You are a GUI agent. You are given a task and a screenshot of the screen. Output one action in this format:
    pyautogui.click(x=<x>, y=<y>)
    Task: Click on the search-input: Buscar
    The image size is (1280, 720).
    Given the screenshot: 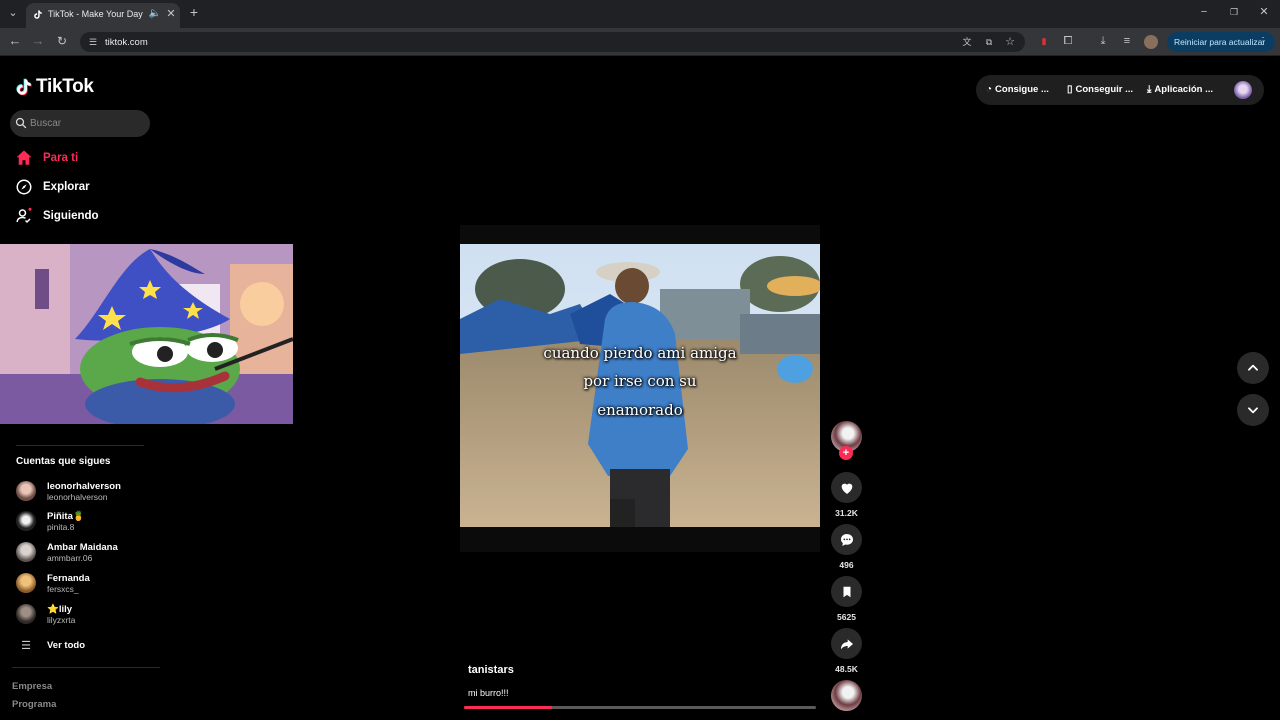 What is the action you would take?
    pyautogui.click(x=80, y=123)
    